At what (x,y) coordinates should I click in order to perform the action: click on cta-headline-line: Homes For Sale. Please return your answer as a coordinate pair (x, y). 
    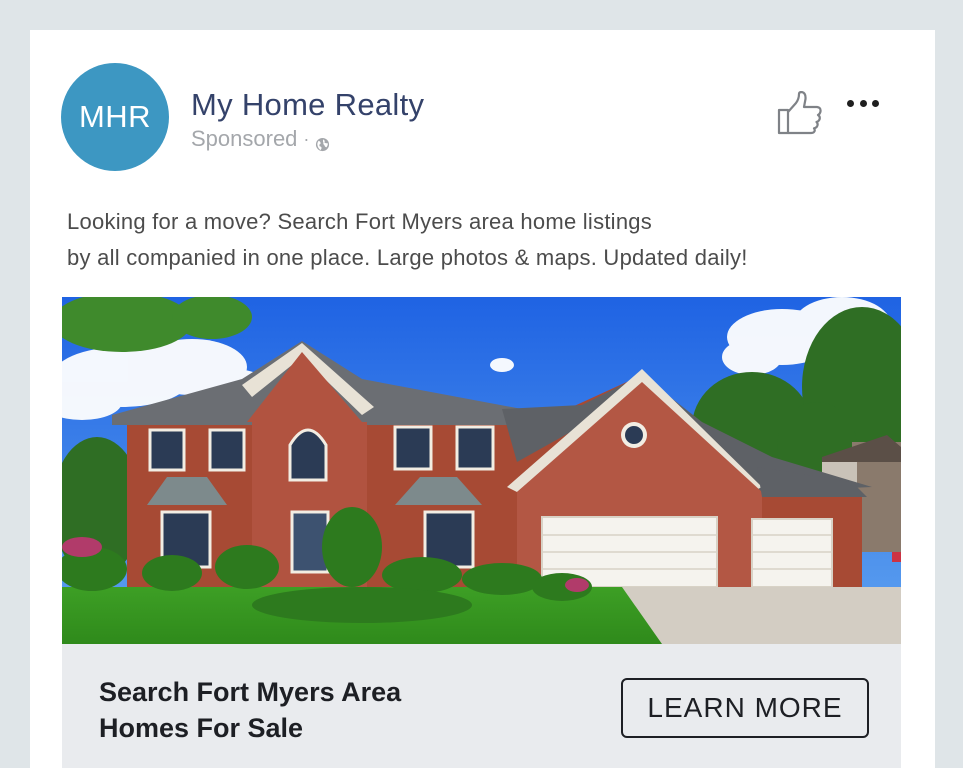
    Looking at the image, I should click on (201, 728).